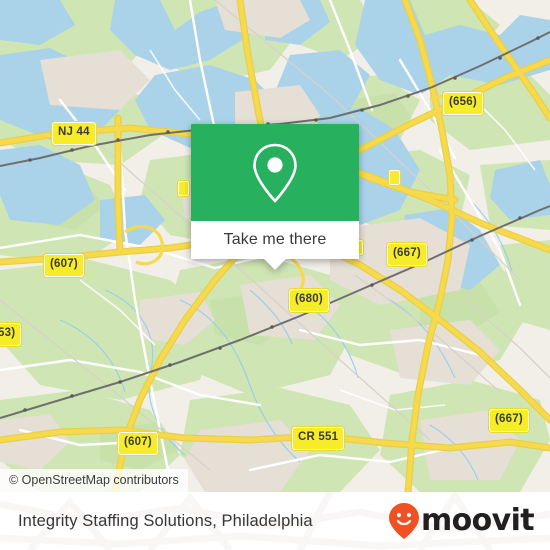  Describe the element at coordinates (74, 133) in the screenshot. I see `road-shield: NJ 44` at that location.